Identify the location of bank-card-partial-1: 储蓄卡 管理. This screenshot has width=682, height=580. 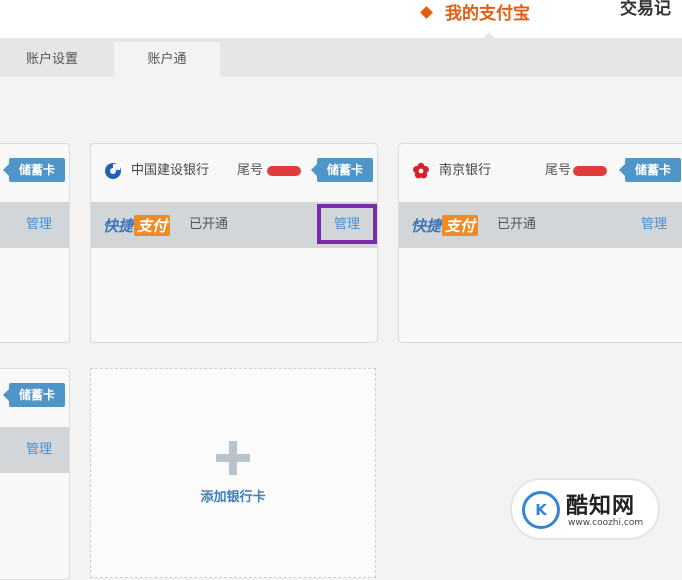
(35, 243).